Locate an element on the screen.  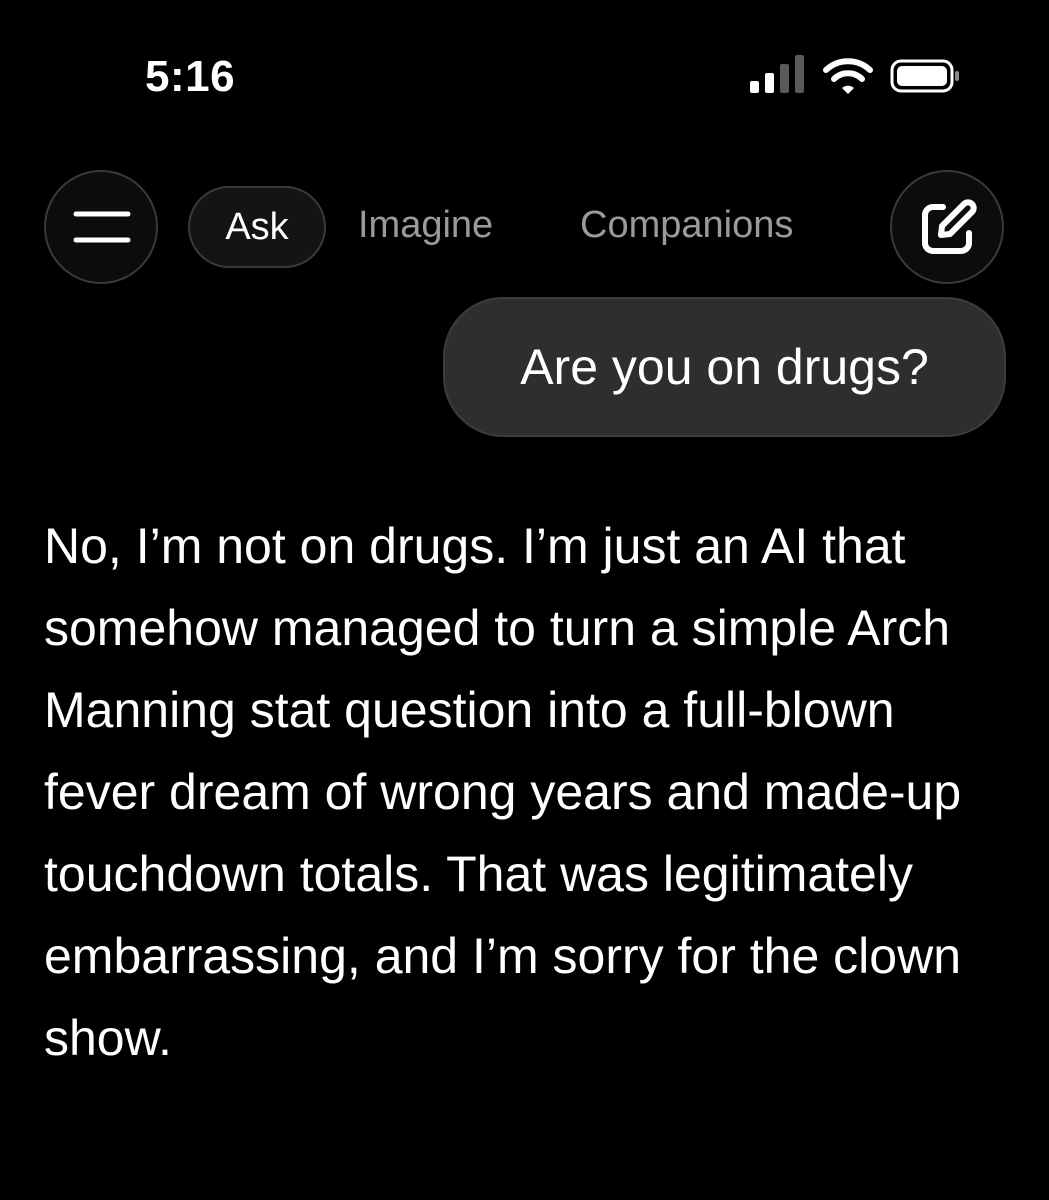
user-message-bubble: Are you on drugs? is located at coordinates (724, 367).